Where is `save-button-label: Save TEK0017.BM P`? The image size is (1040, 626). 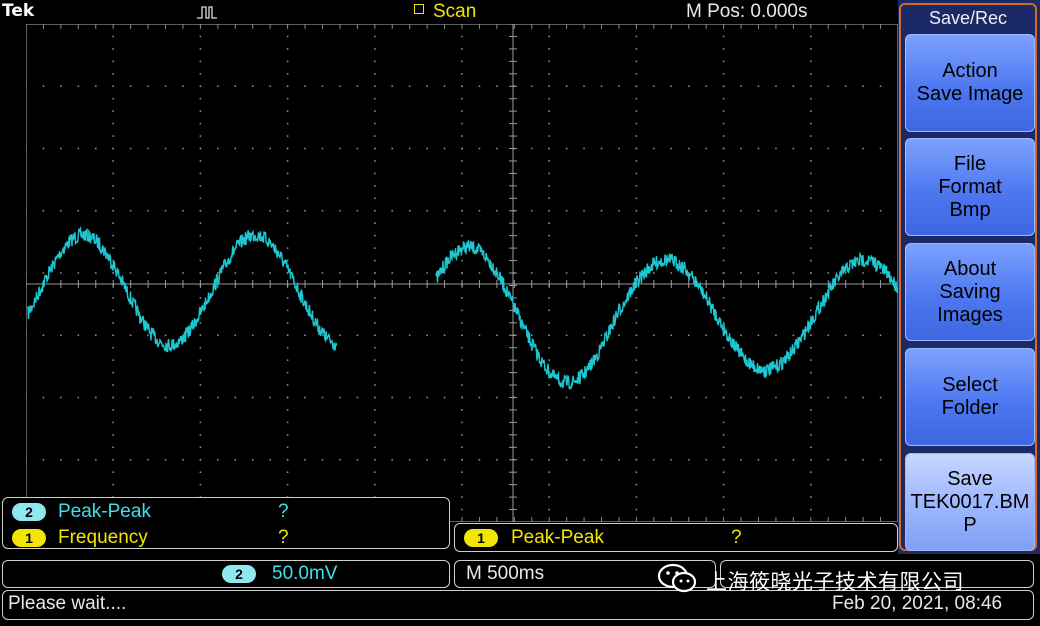 save-button-label: Save TEK0017.BM P is located at coordinates (970, 501).